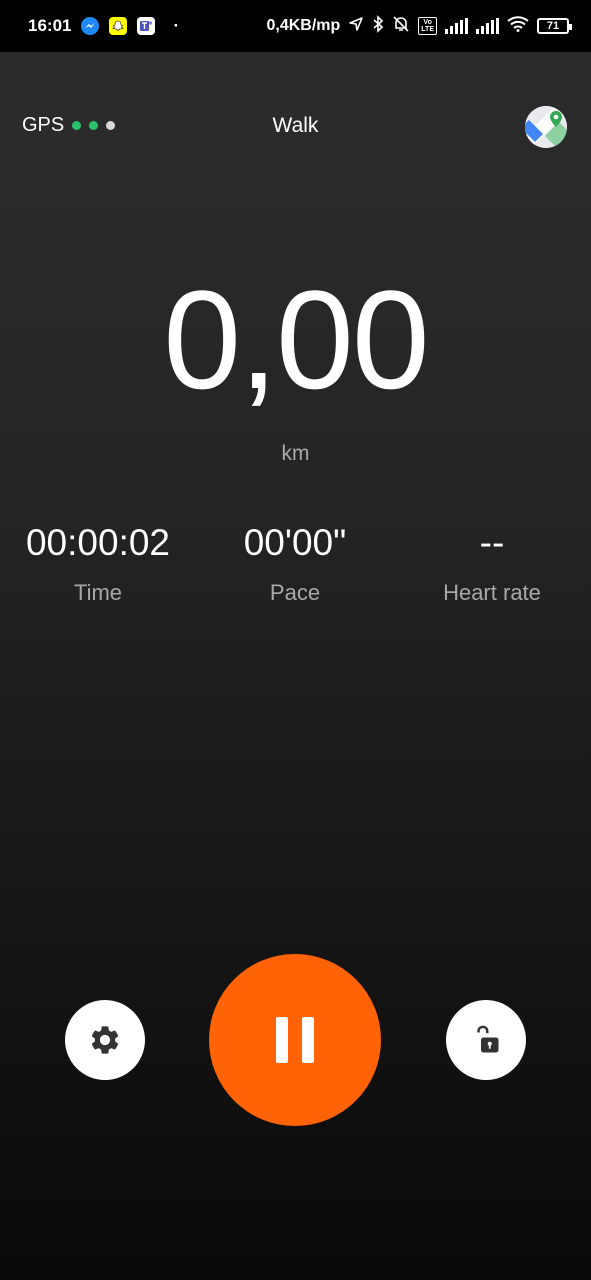  Describe the element at coordinates (295, 542) in the screenshot. I see `stat-value: 00'00"` at that location.